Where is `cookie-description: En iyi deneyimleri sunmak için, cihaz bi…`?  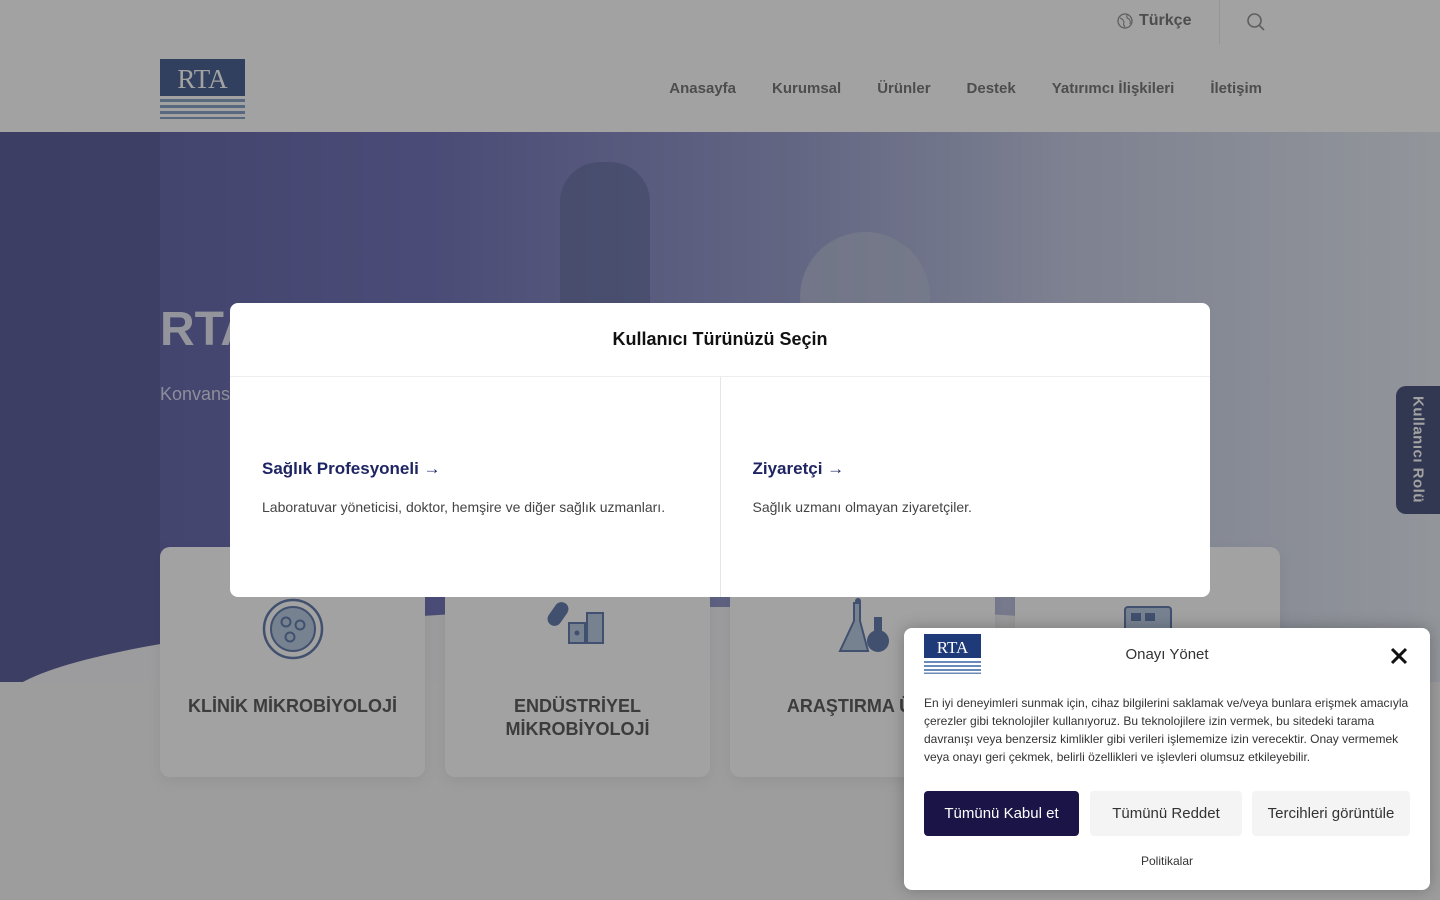
cookie-description: En iyi deneyimleri sunmak için, cihaz bi… is located at coordinates (1166, 730).